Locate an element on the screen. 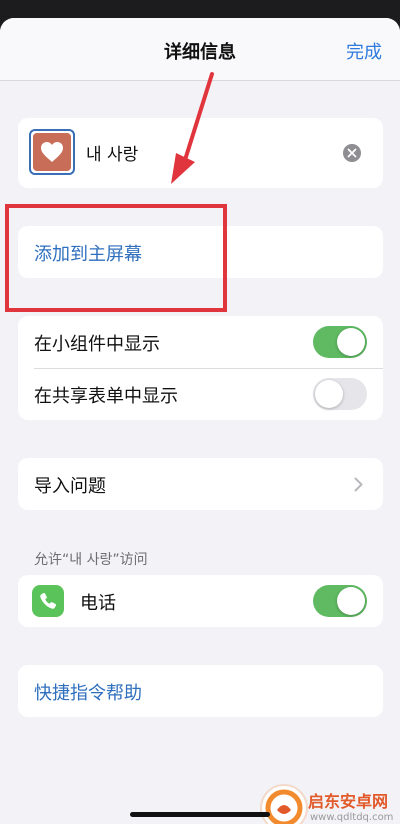 This screenshot has height=824, width=400. phone-icon is located at coordinates (48, 600).